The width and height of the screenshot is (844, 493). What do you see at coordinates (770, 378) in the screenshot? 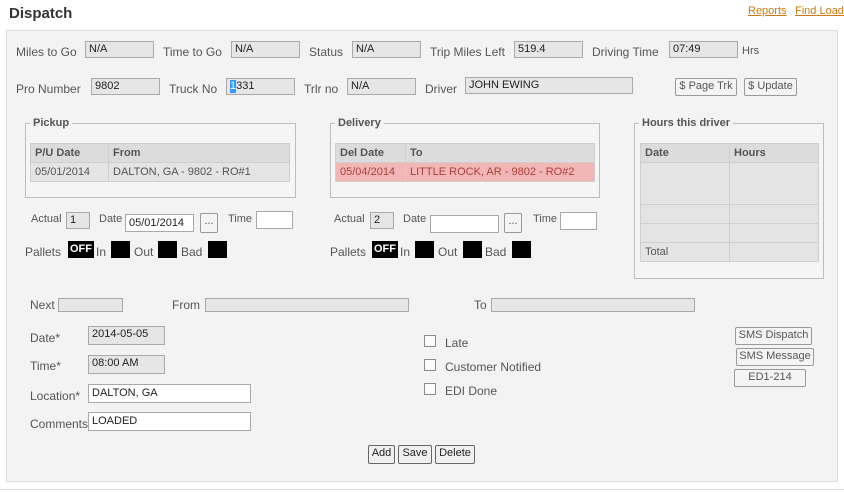
I see `edi-214-button: ED1-214` at bounding box center [770, 378].